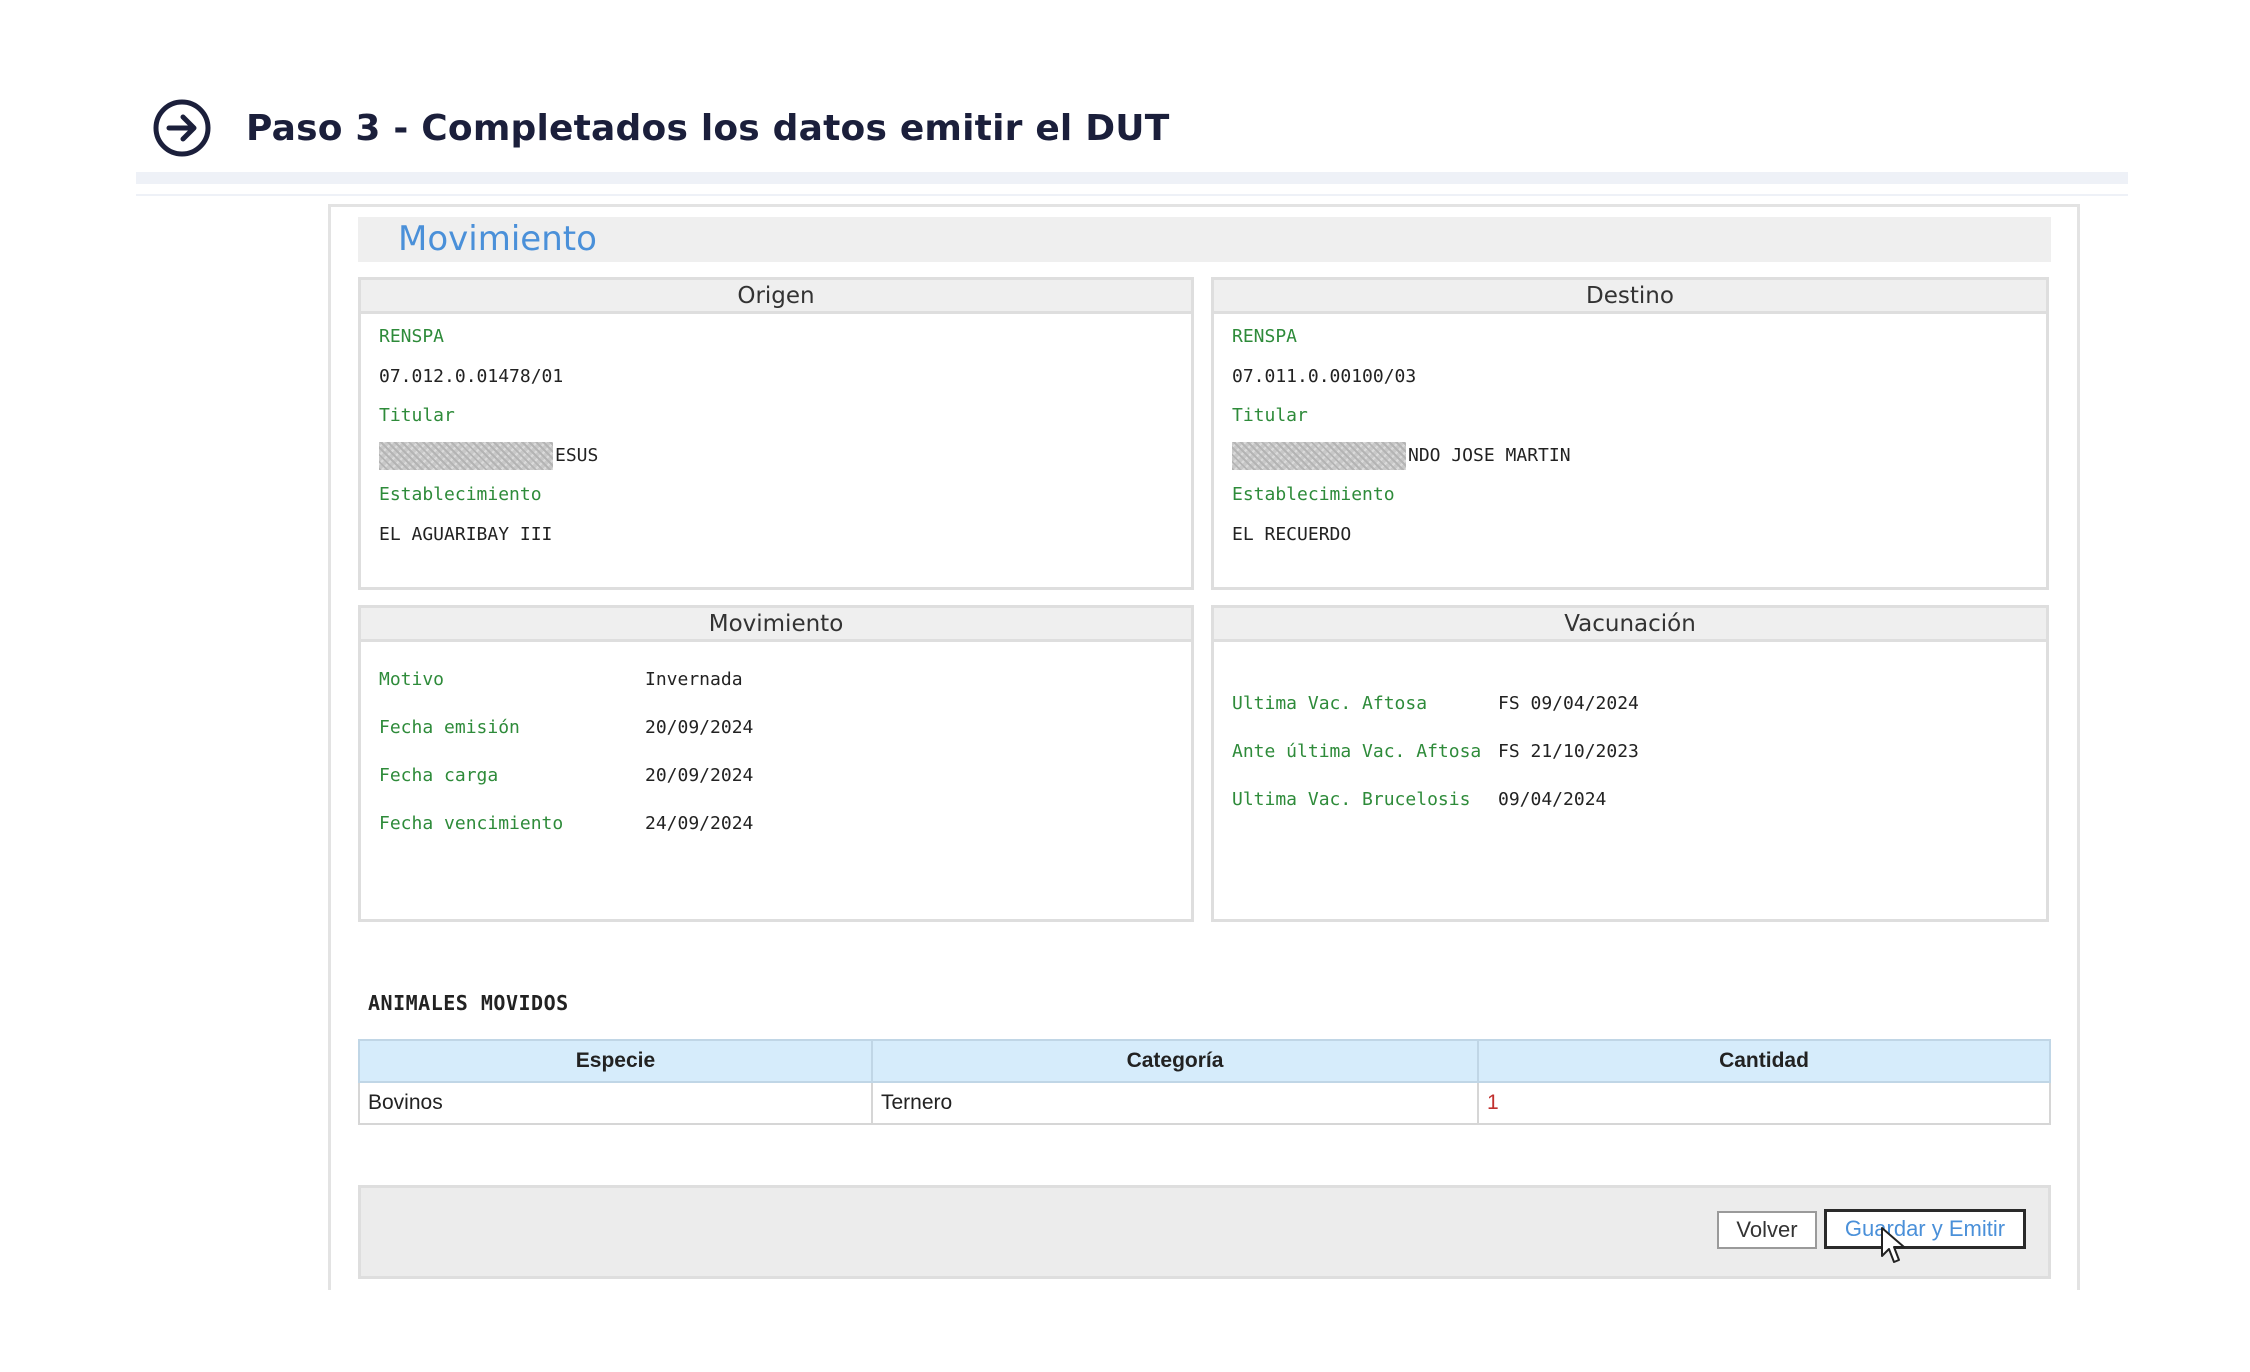 This screenshot has width=2250, height=1372. I want to click on destino-titular-value: NDO JOSE MARTIN, so click(1639, 461).